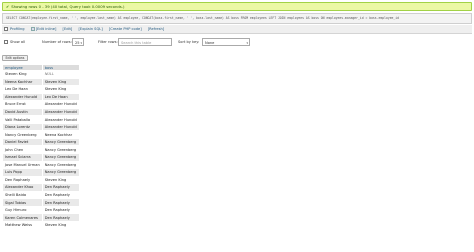  I want to click on table-row: Alexander Khoo Den Raphaely, so click(41, 187).